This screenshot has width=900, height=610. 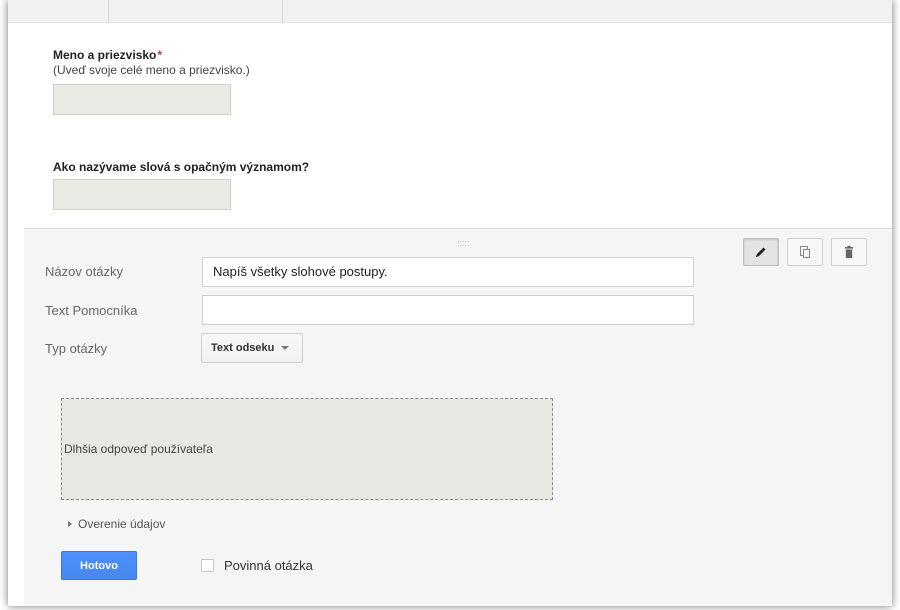 I want to click on duplicate-icon, so click(x=805, y=252).